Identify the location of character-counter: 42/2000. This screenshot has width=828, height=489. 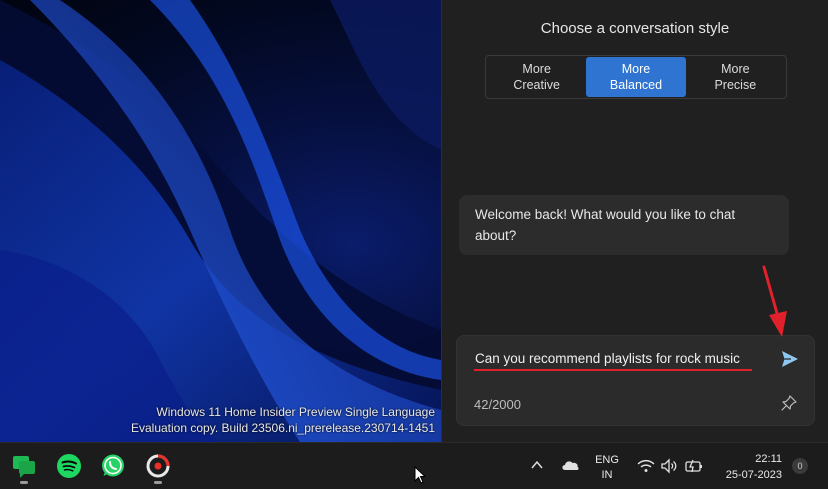
(497, 404).